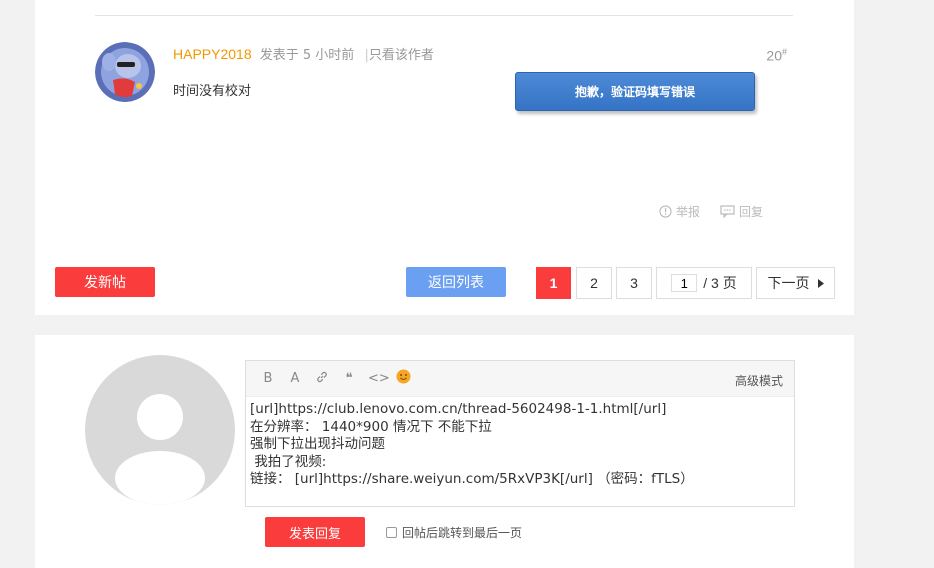 Image resolution: width=934 pixels, height=568 pixels. I want to click on floor-number-value: 20, so click(774, 55).